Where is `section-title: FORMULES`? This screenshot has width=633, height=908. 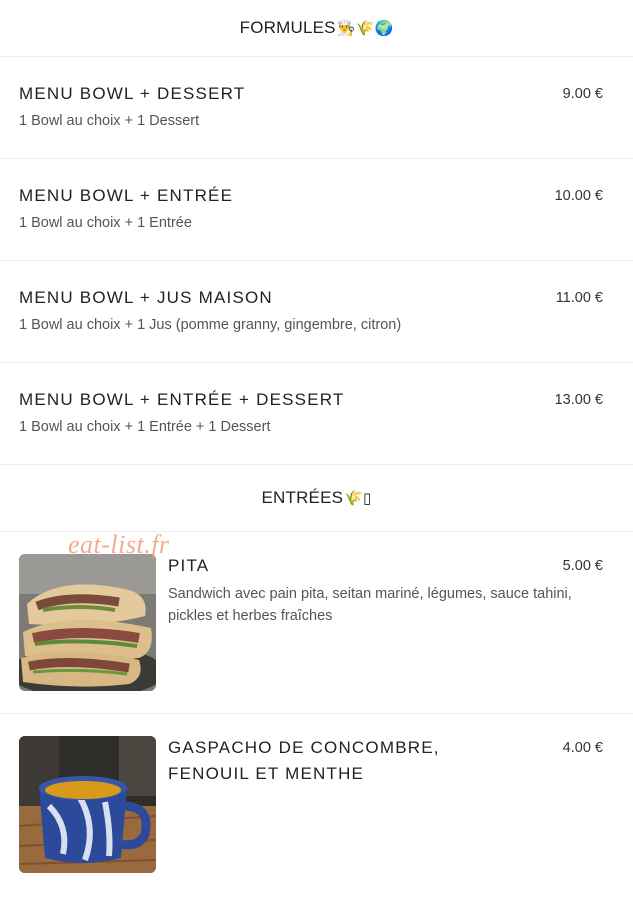
section-title: FORMULES is located at coordinates (287, 27).